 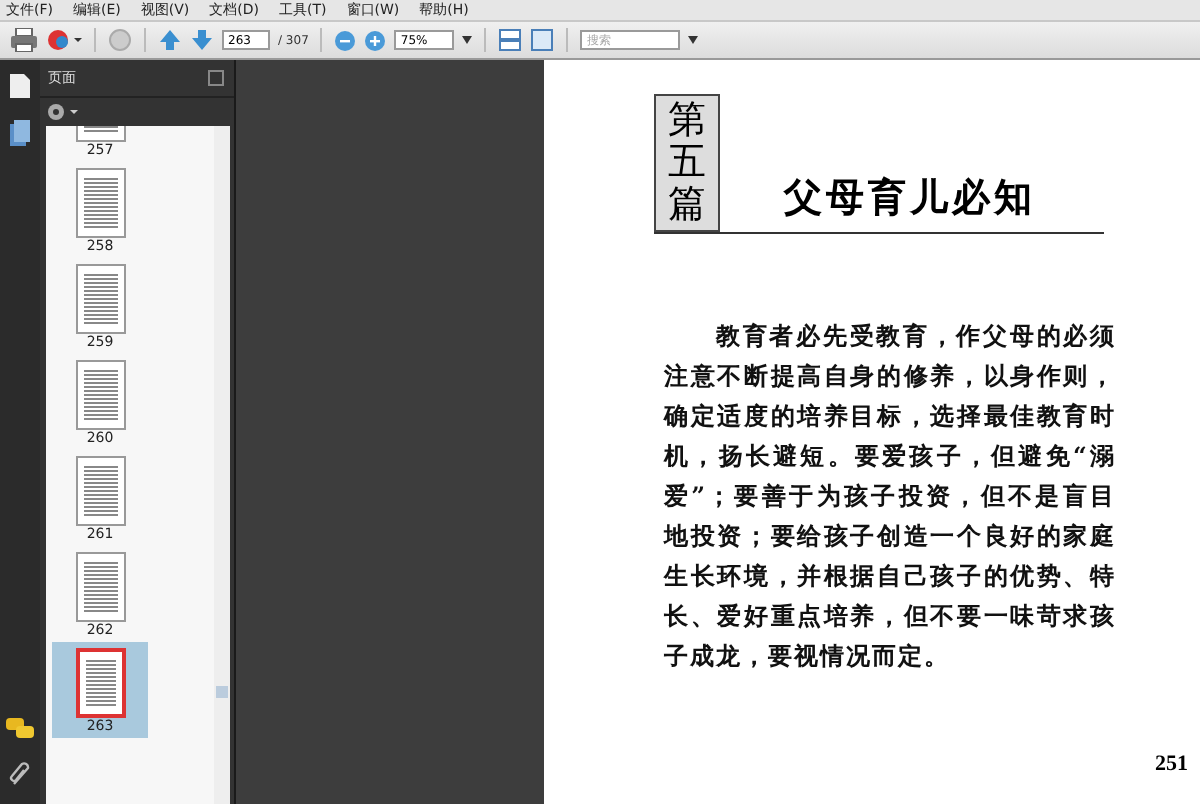 What do you see at coordinates (64, 40) in the screenshot?
I see `share-icon` at bounding box center [64, 40].